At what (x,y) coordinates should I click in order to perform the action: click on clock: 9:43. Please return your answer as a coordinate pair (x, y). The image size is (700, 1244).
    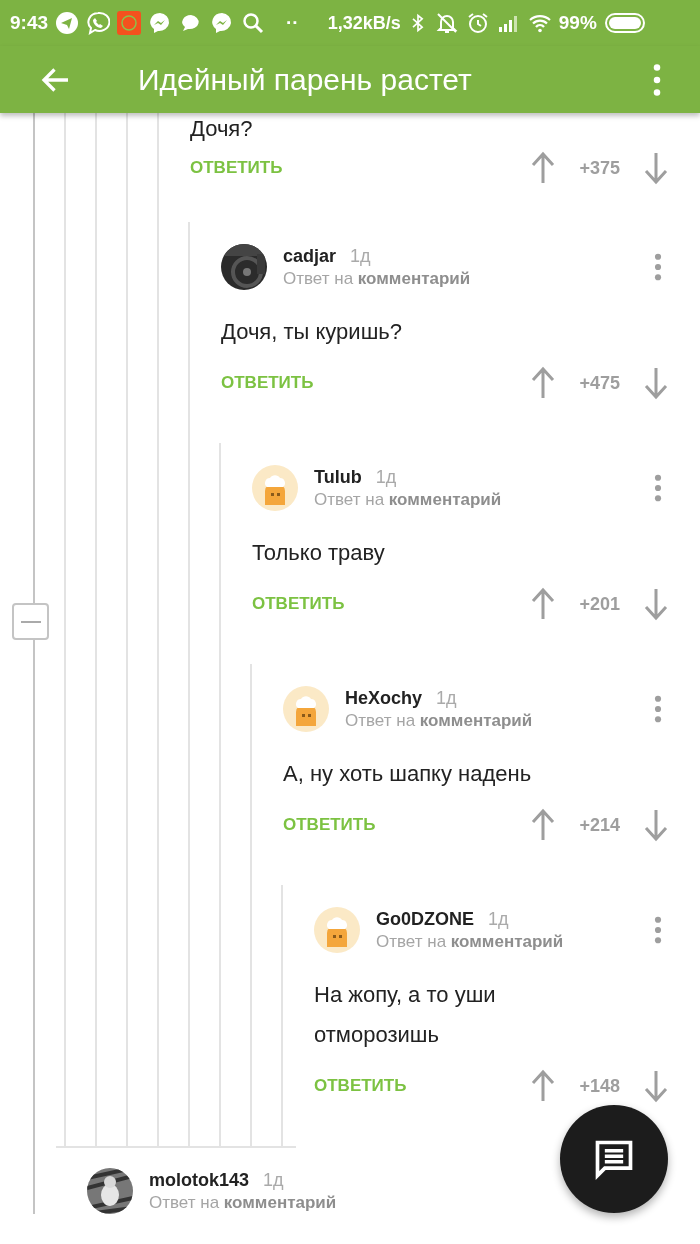
    Looking at the image, I should click on (29, 23).